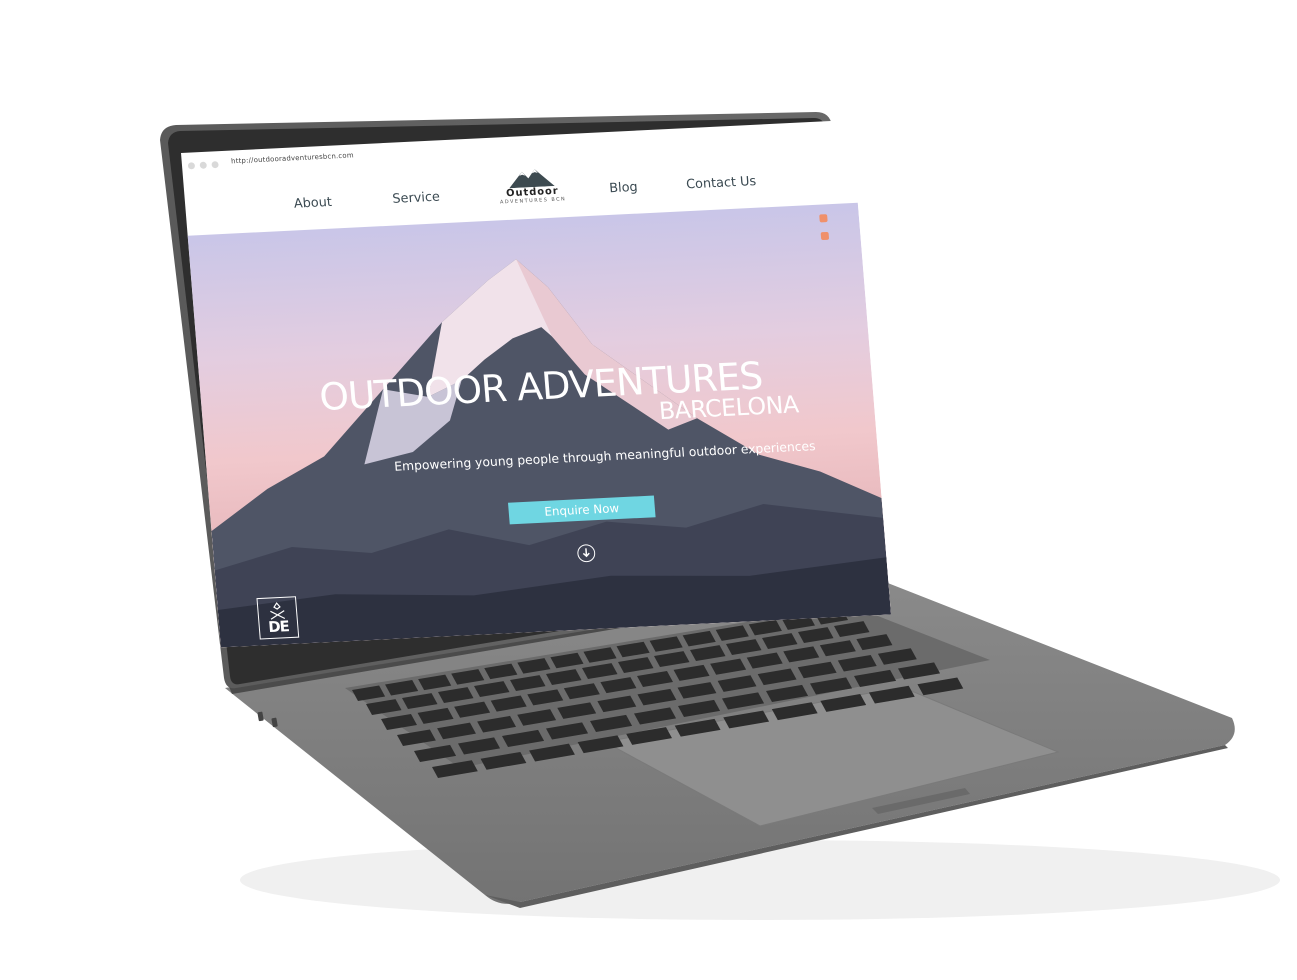  Describe the element at coordinates (203, 165) in the screenshot. I see `window-minimize-dot` at that location.